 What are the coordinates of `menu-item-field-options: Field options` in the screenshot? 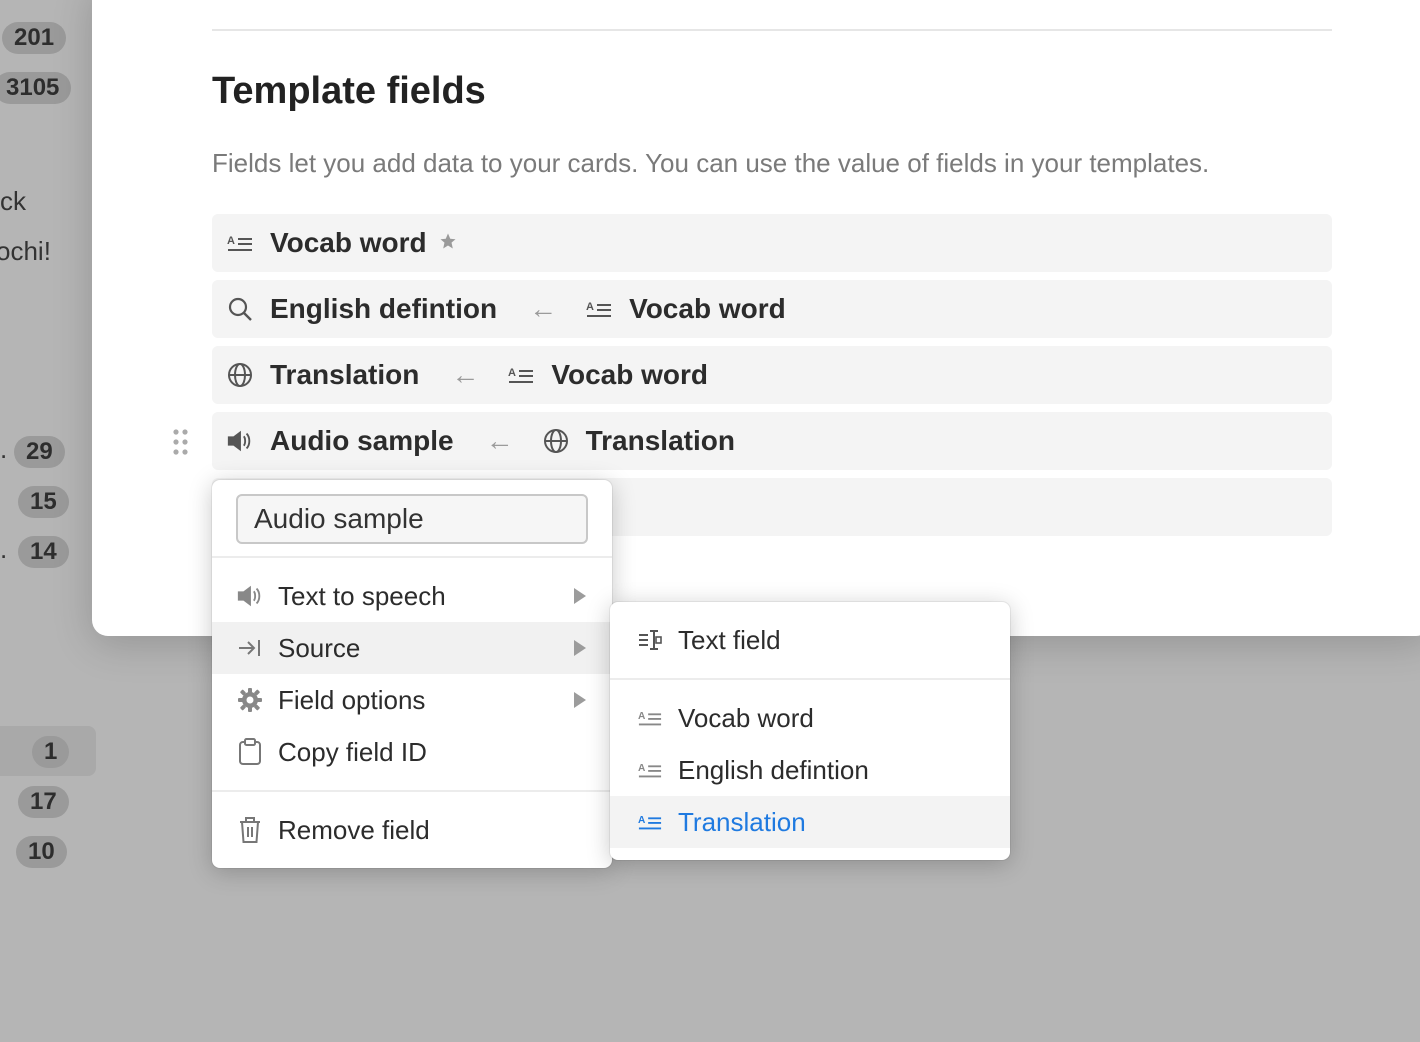 It's located at (412, 700).